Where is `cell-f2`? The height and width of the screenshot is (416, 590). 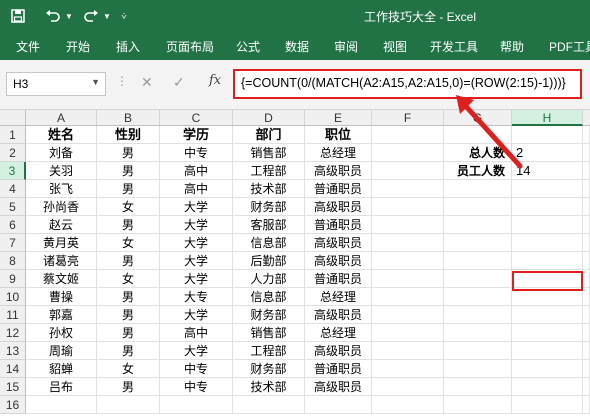 cell-f2 is located at coordinates (408, 153).